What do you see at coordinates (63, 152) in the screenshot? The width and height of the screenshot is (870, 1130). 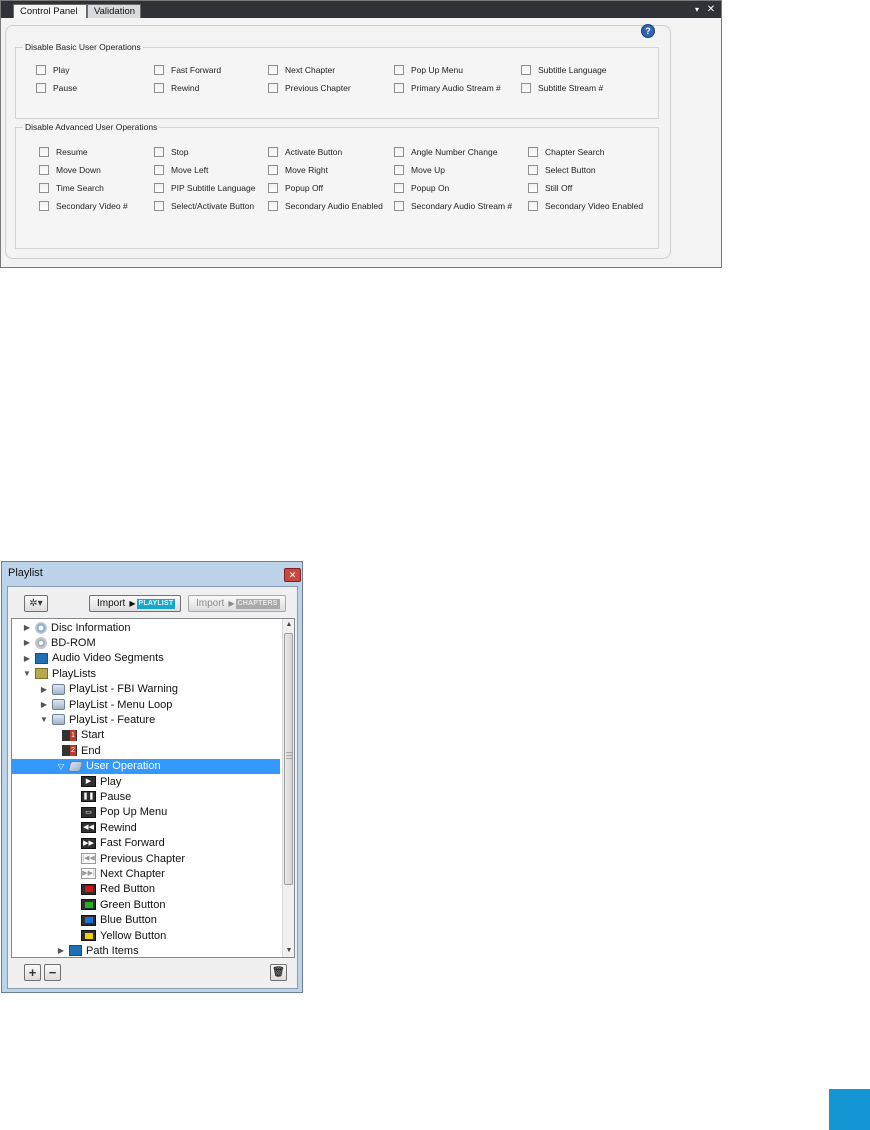 I see `checkbox-resume: Resume` at bounding box center [63, 152].